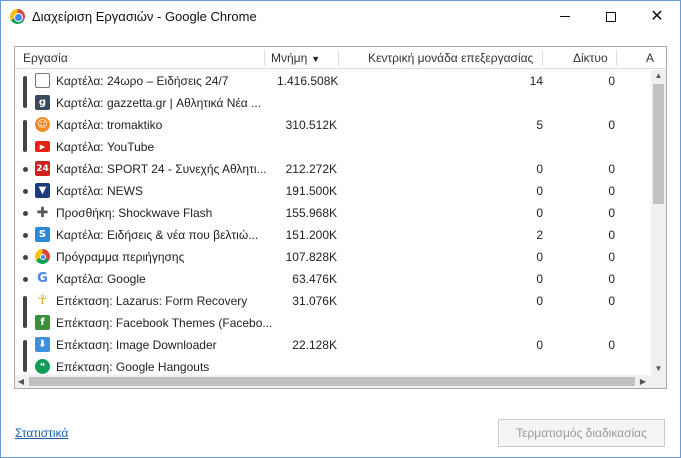 Image resolution: width=681 pixels, height=458 pixels. I want to click on document-icon, so click(42, 80).